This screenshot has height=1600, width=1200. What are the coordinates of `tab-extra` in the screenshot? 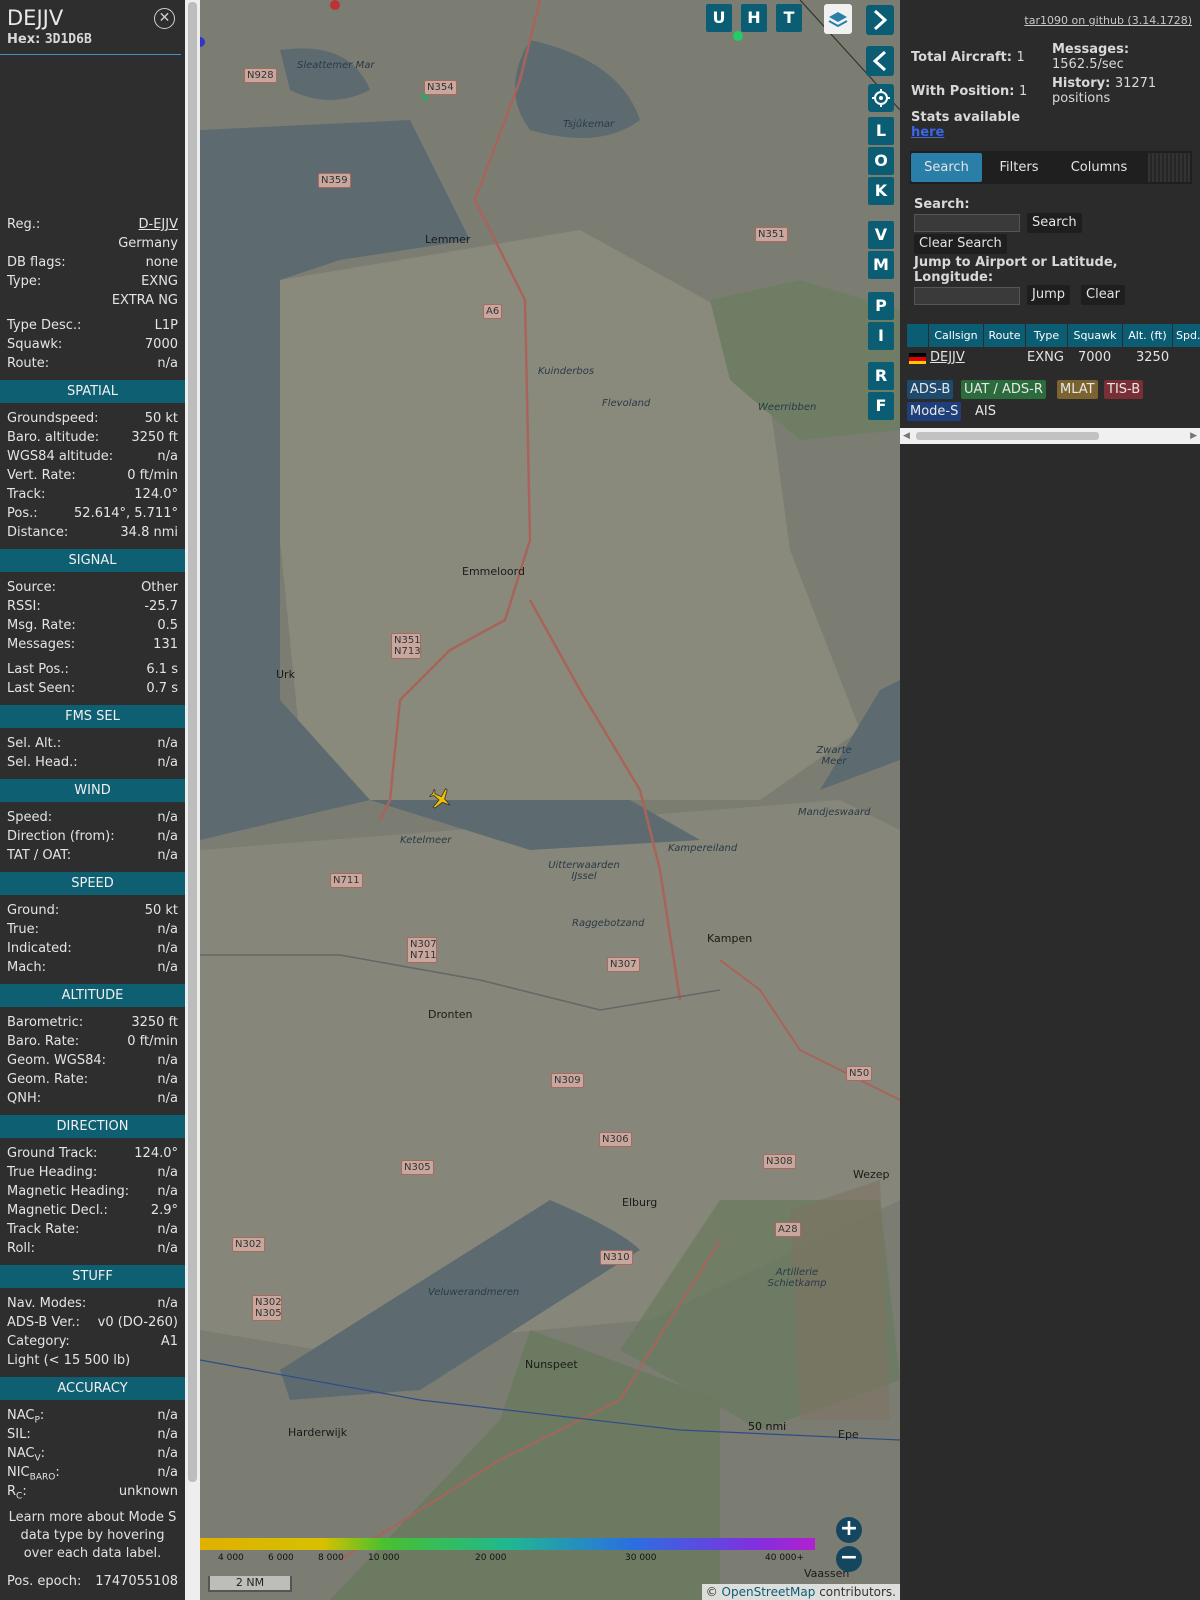 It's located at (1169, 167).